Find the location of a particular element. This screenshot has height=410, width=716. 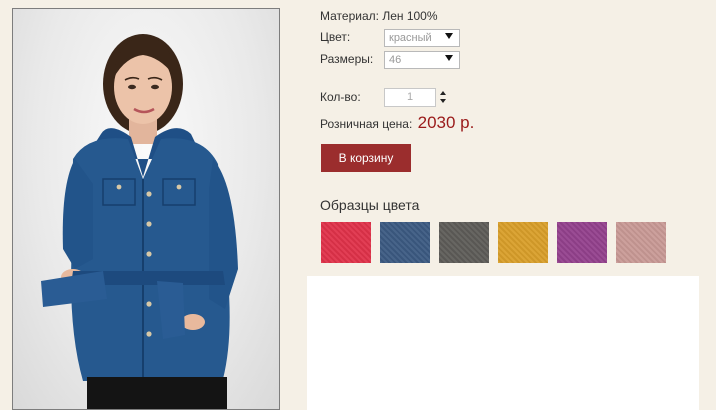

qty-label: Кол-во: is located at coordinates (340, 97).